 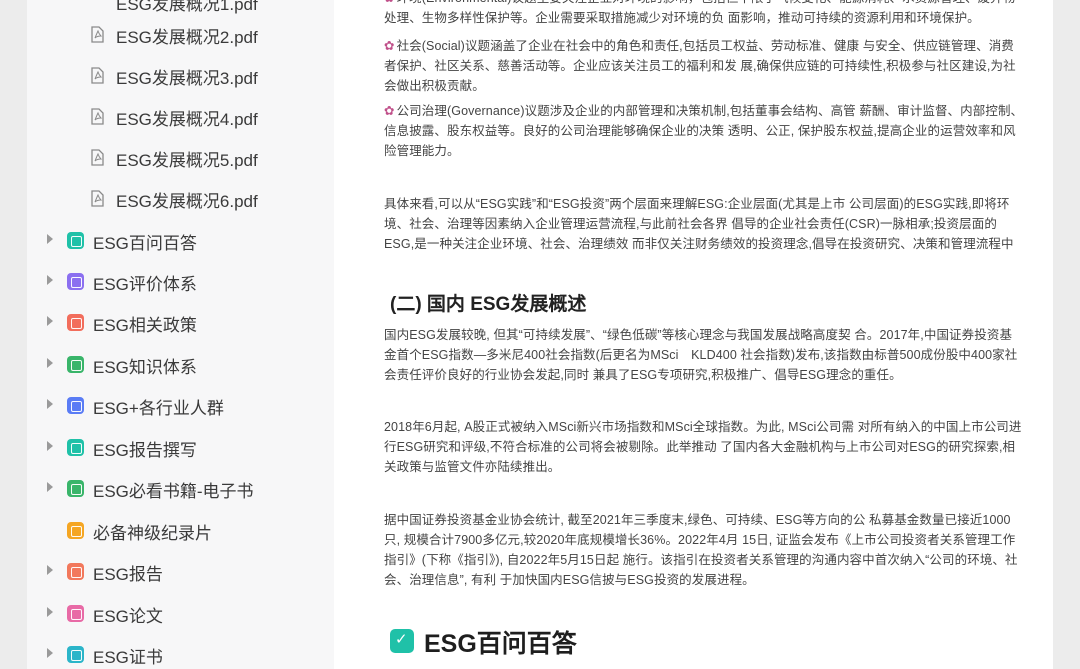 I want to click on file-item-esg-overview-2: ESG发展概况2.pdf, so click(x=180, y=34).